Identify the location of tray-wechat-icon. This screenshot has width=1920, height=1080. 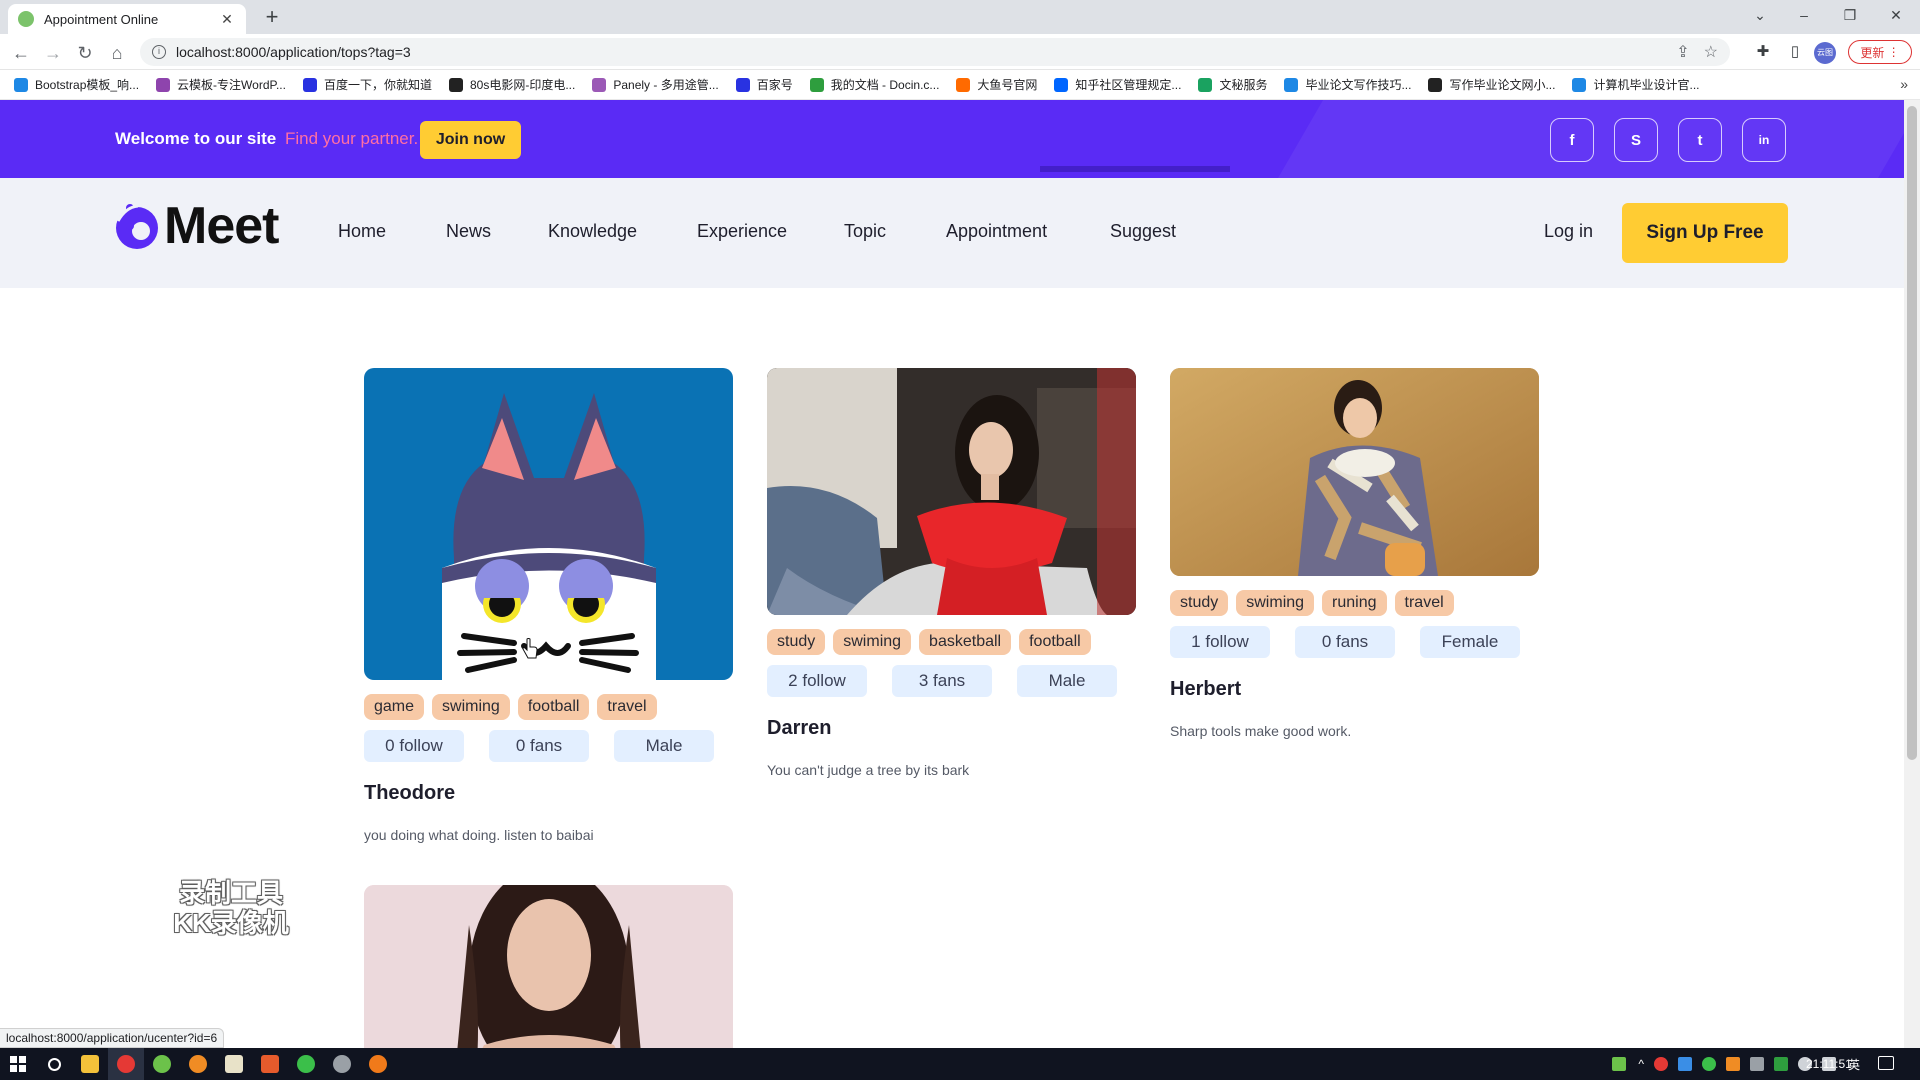
(1708, 1064).